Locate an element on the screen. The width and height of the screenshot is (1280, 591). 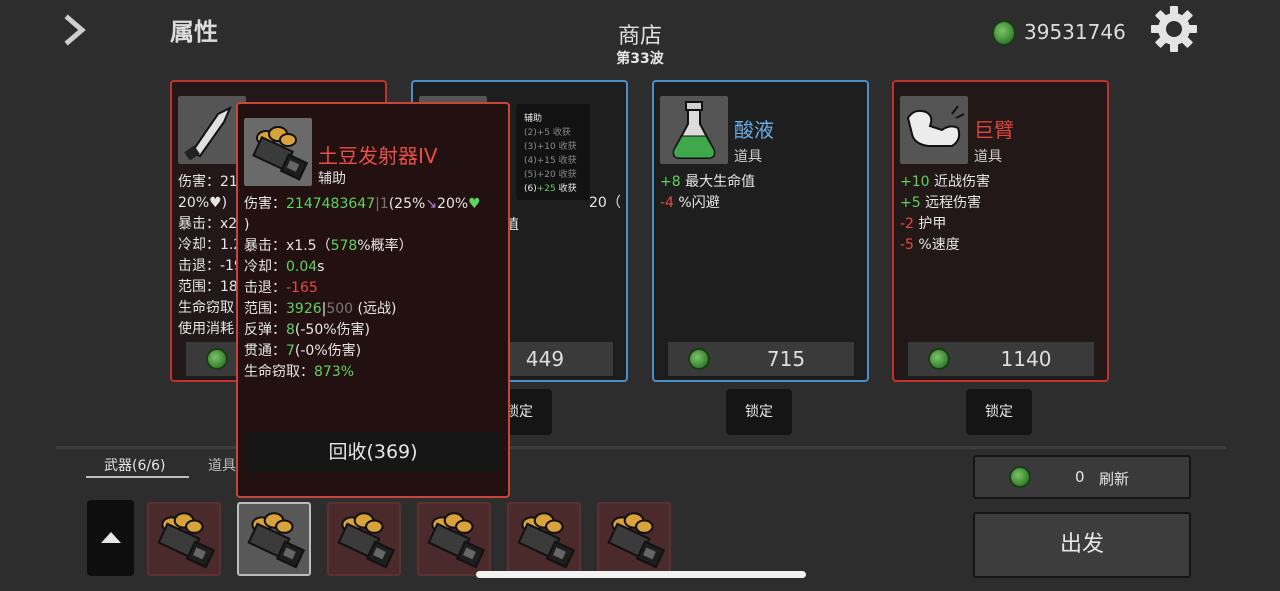
stat-lifesteal: 生命窃取：873% is located at coordinates (299, 372).